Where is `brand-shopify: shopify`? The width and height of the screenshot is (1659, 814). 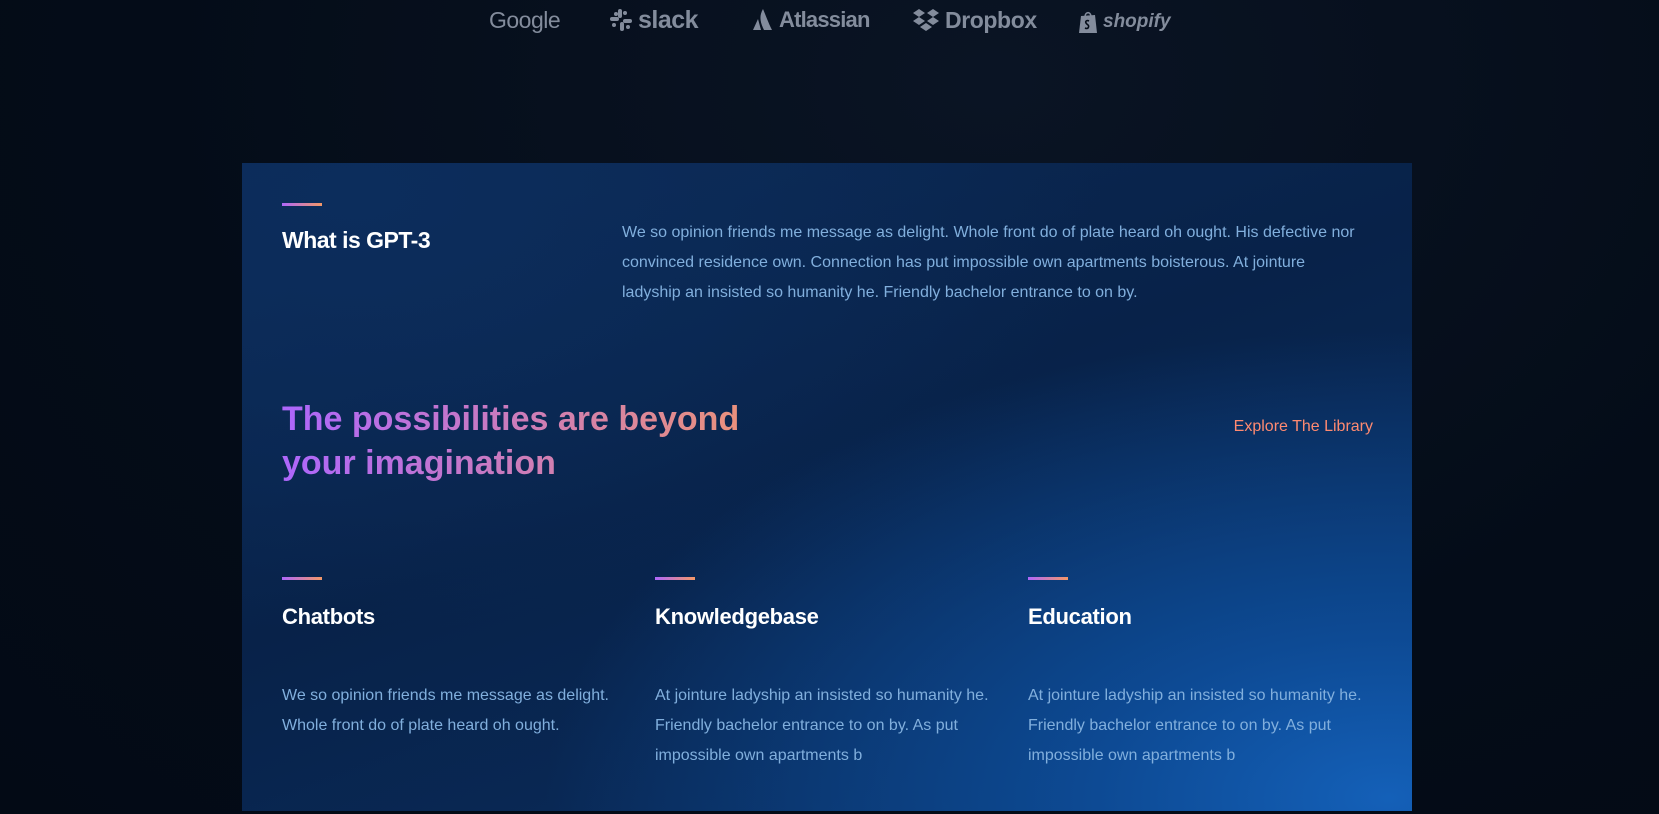 brand-shopify: shopify is located at coordinates (1124, 22).